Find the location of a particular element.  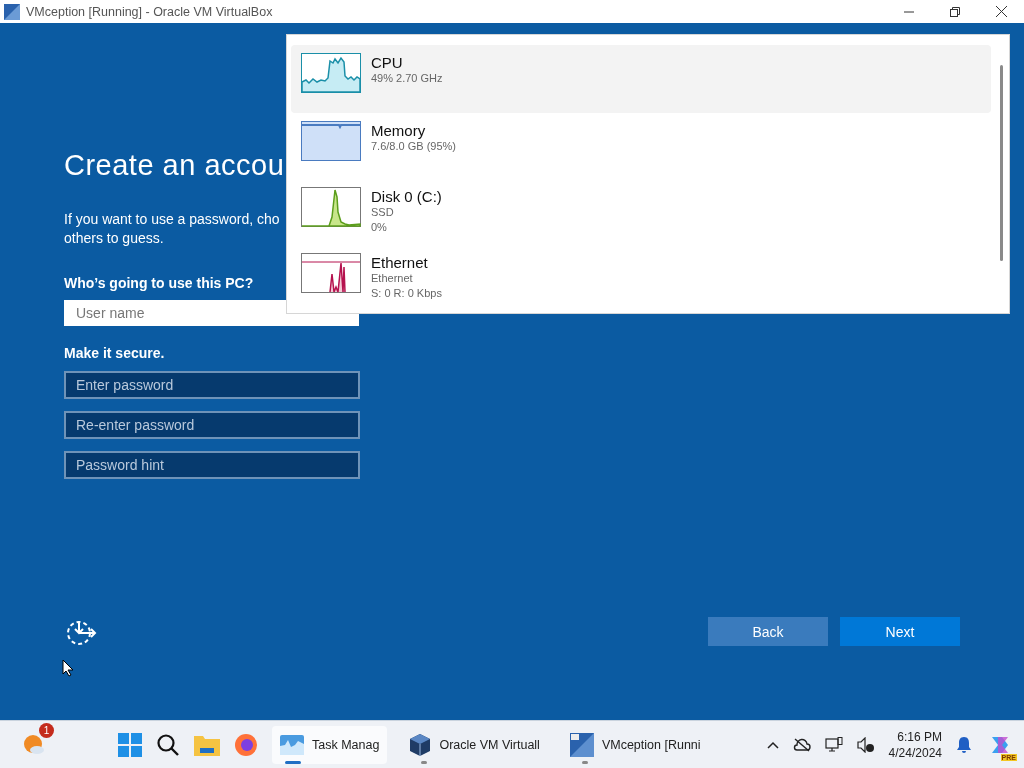

item-detail: 7.6/8.0 GB (95%) is located at coordinates (413, 146).